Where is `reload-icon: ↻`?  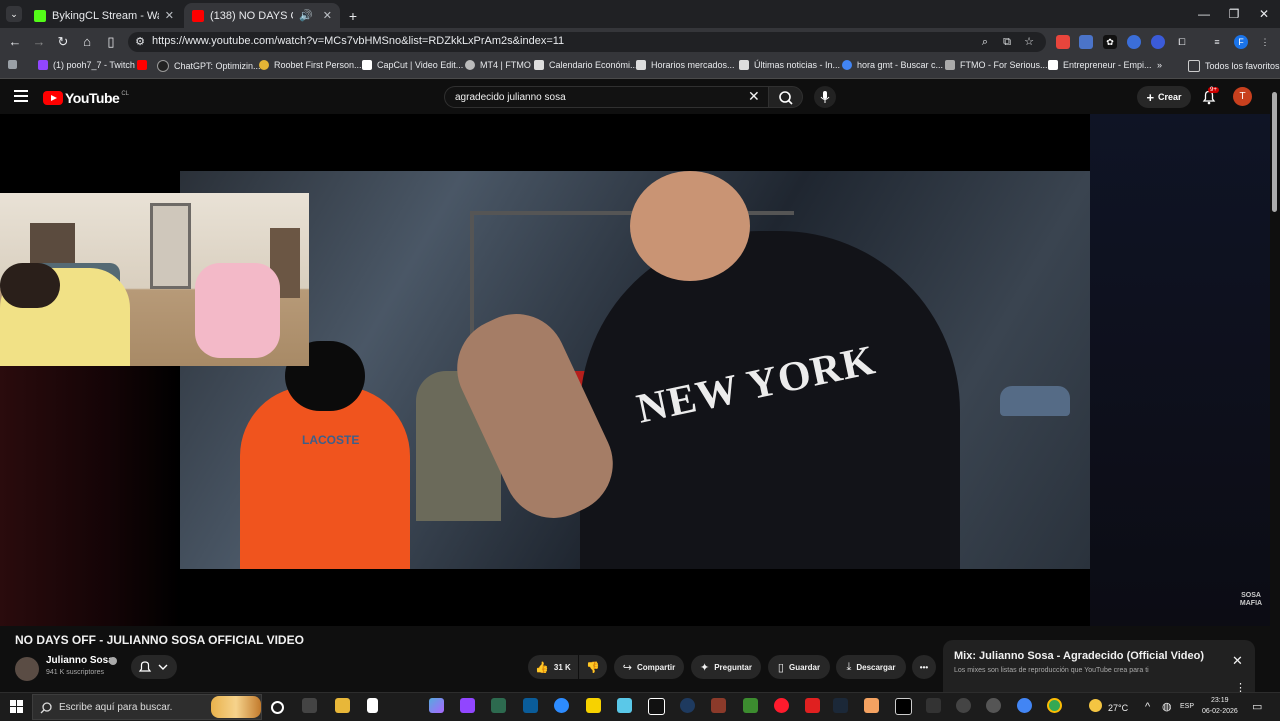
reload-icon: ↻ is located at coordinates (63, 42).